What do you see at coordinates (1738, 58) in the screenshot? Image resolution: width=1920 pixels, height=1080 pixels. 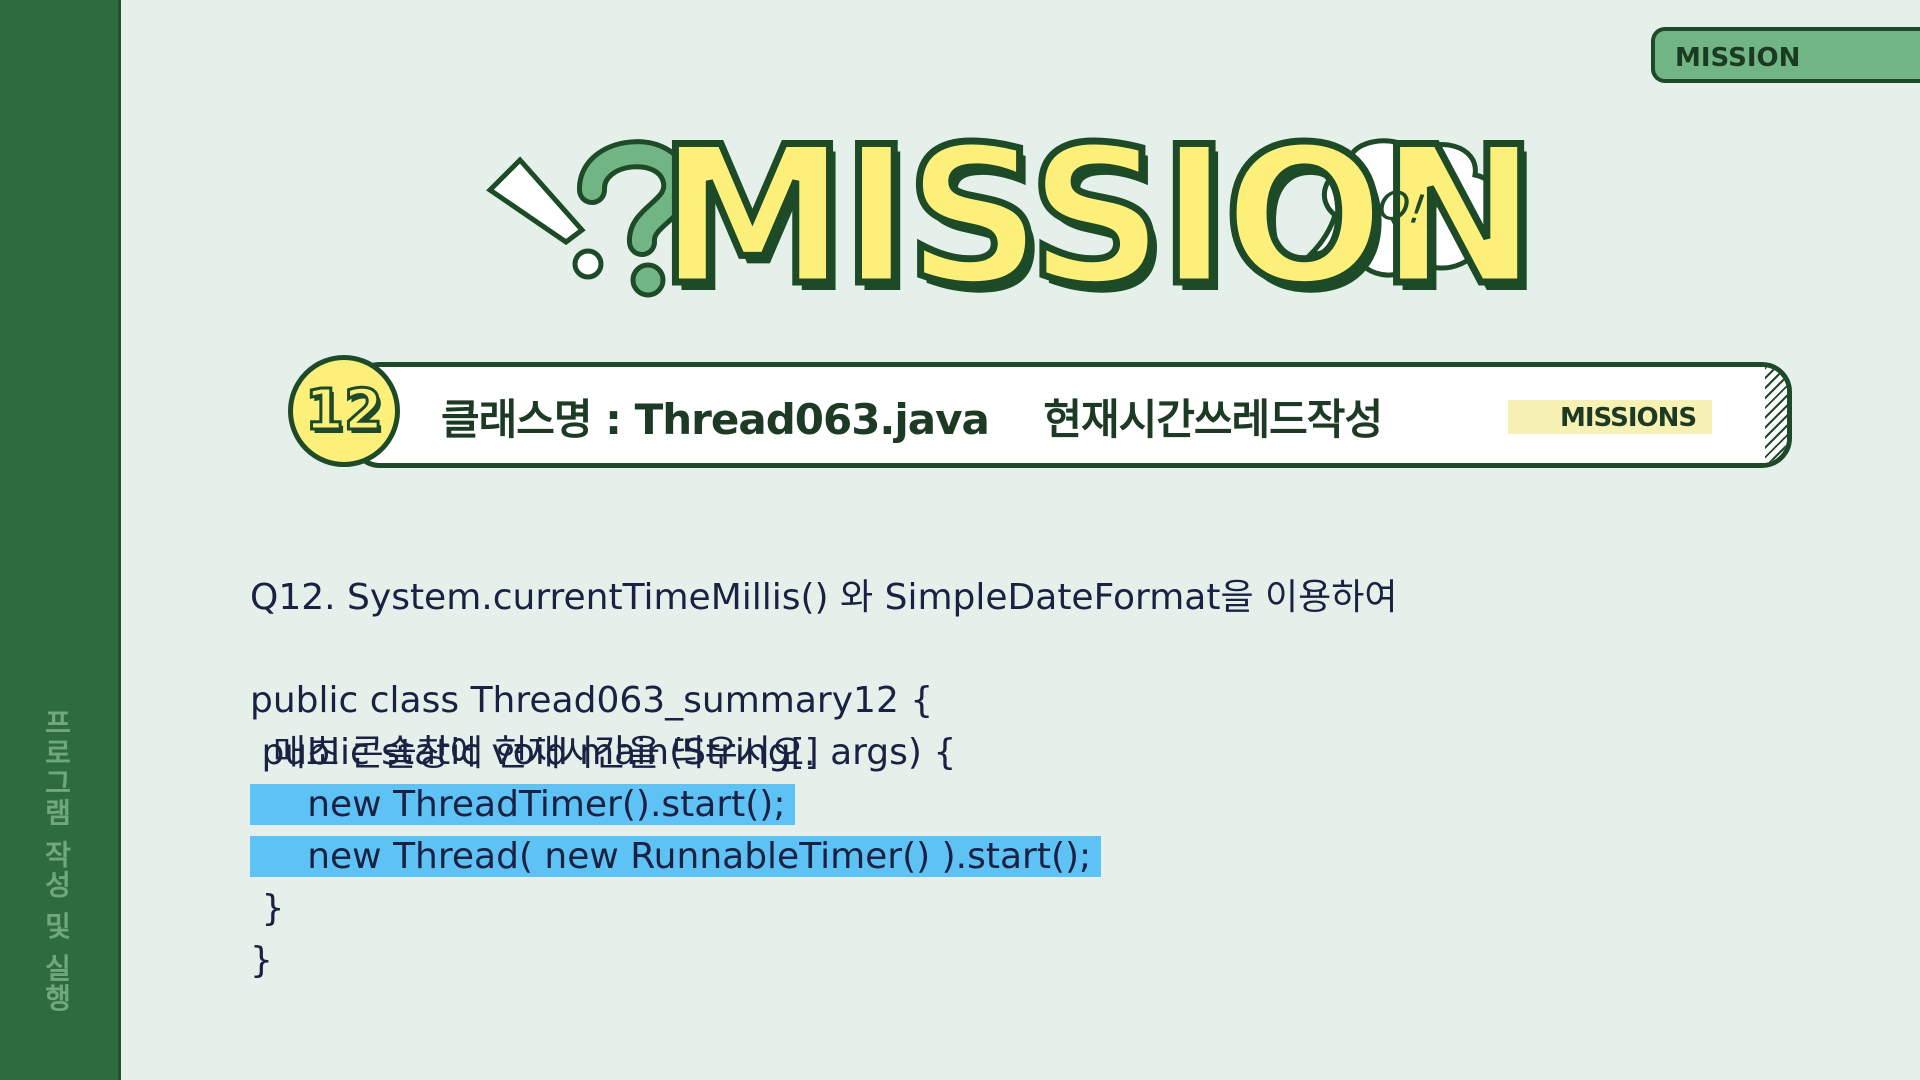 I see `corner-mission-label: MISSION` at bounding box center [1738, 58].